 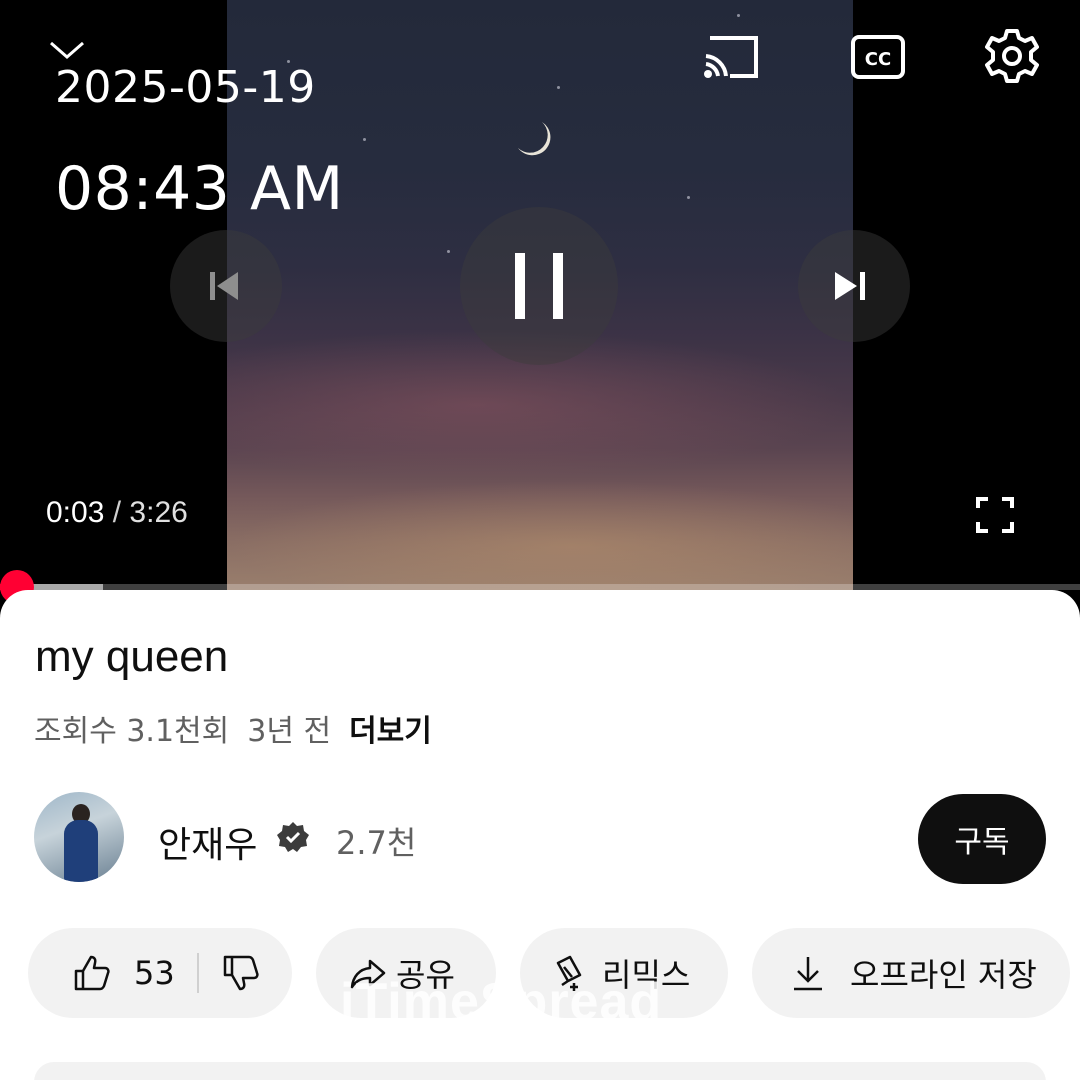 I want to click on pause-button, so click(x=539, y=286).